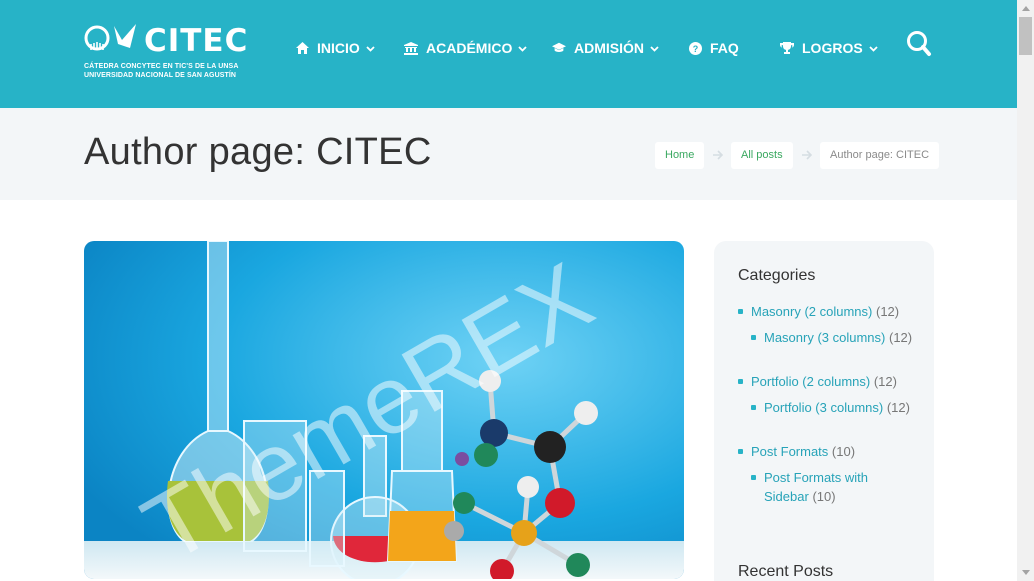 This screenshot has width=1034, height=581. Describe the element at coordinates (1025, 36) in the screenshot. I see `scrollbar-thumb` at that location.